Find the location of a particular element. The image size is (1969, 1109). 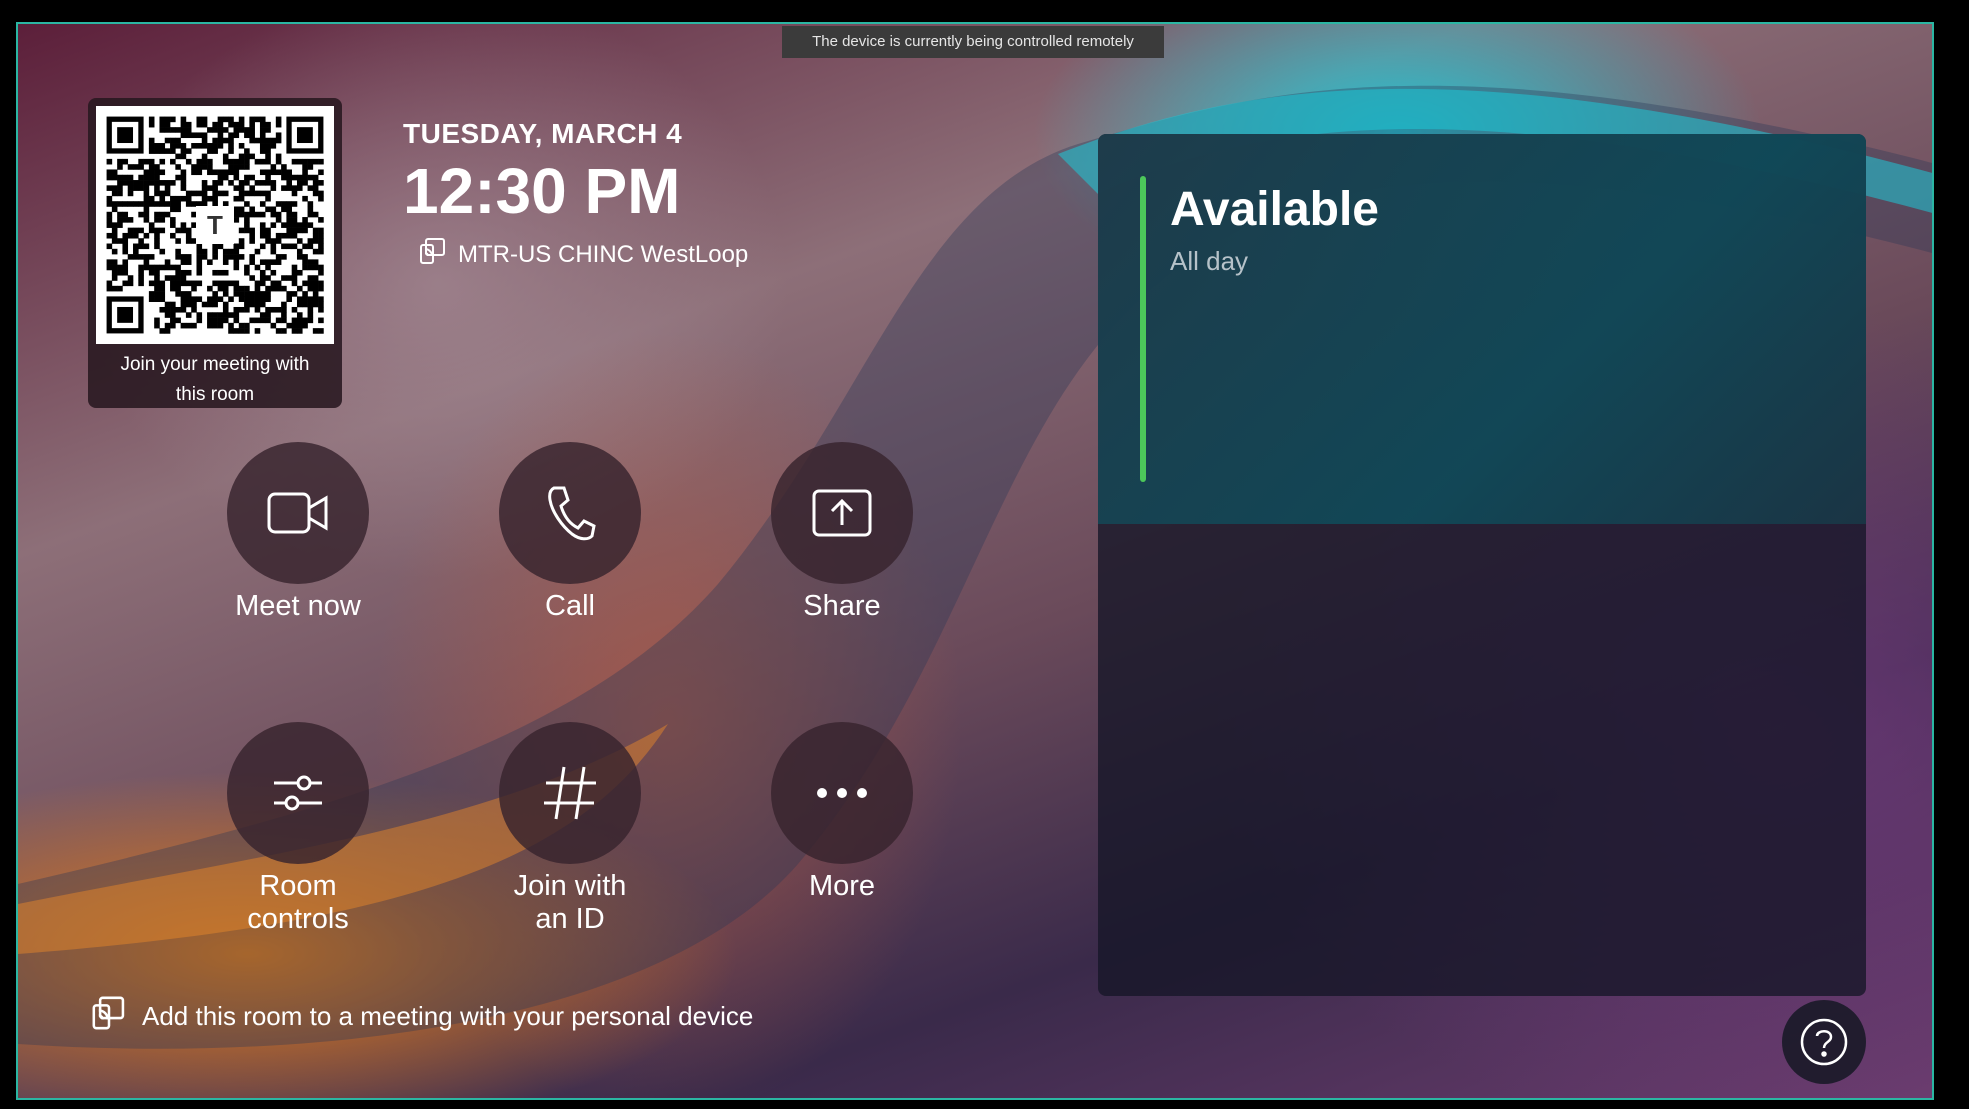

share-button: Share is located at coordinates (842, 532).